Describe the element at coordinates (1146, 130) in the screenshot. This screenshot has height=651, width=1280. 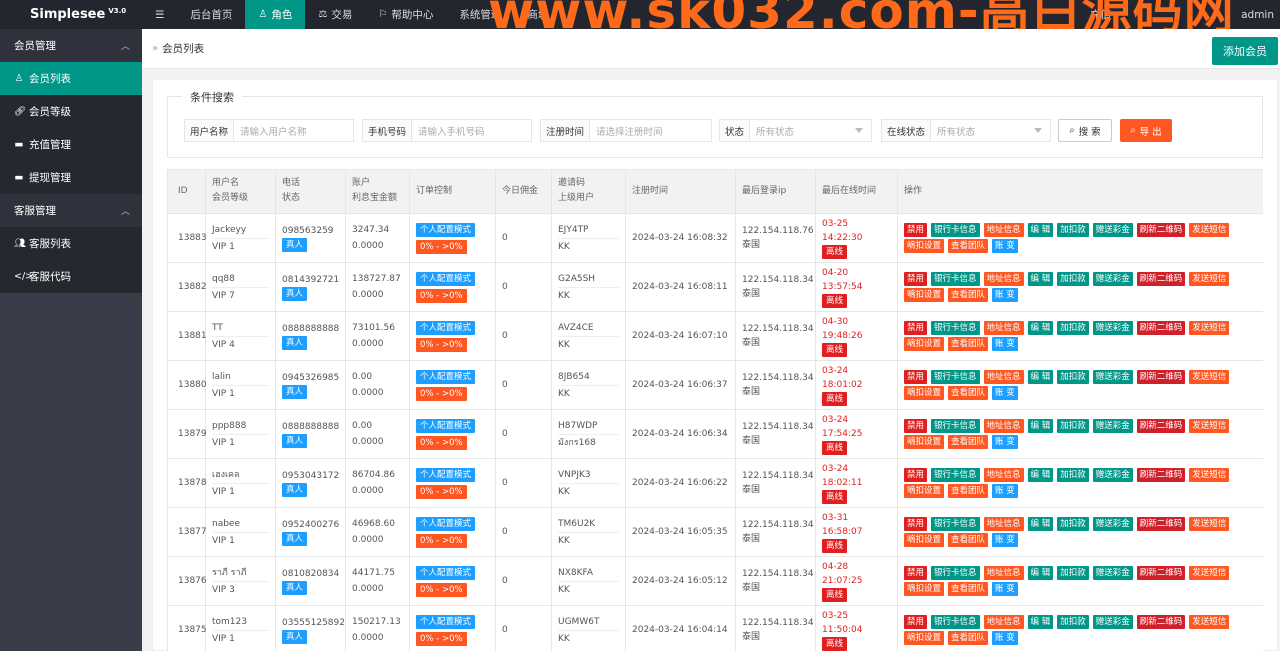
I see `export-button: ⌕ 导 出` at that location.